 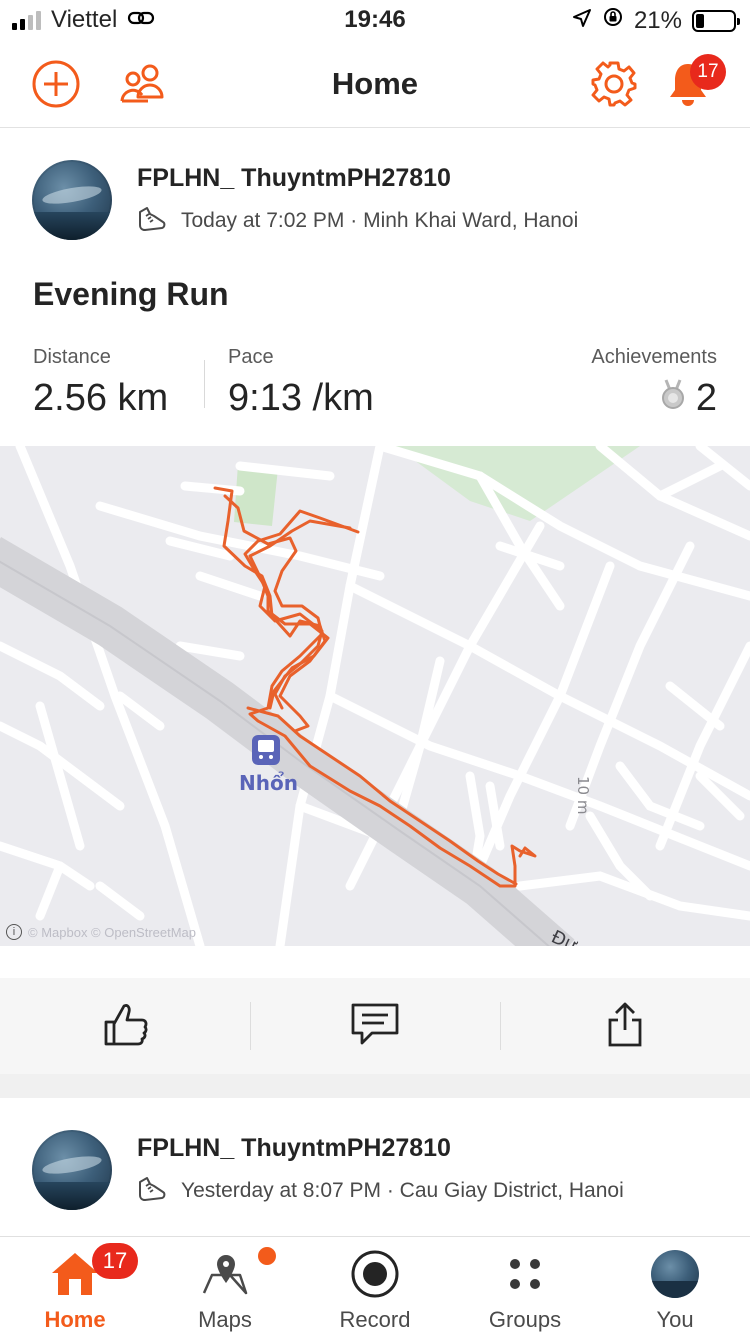 I want to click on gear-icon, so click(x=614, y=84).